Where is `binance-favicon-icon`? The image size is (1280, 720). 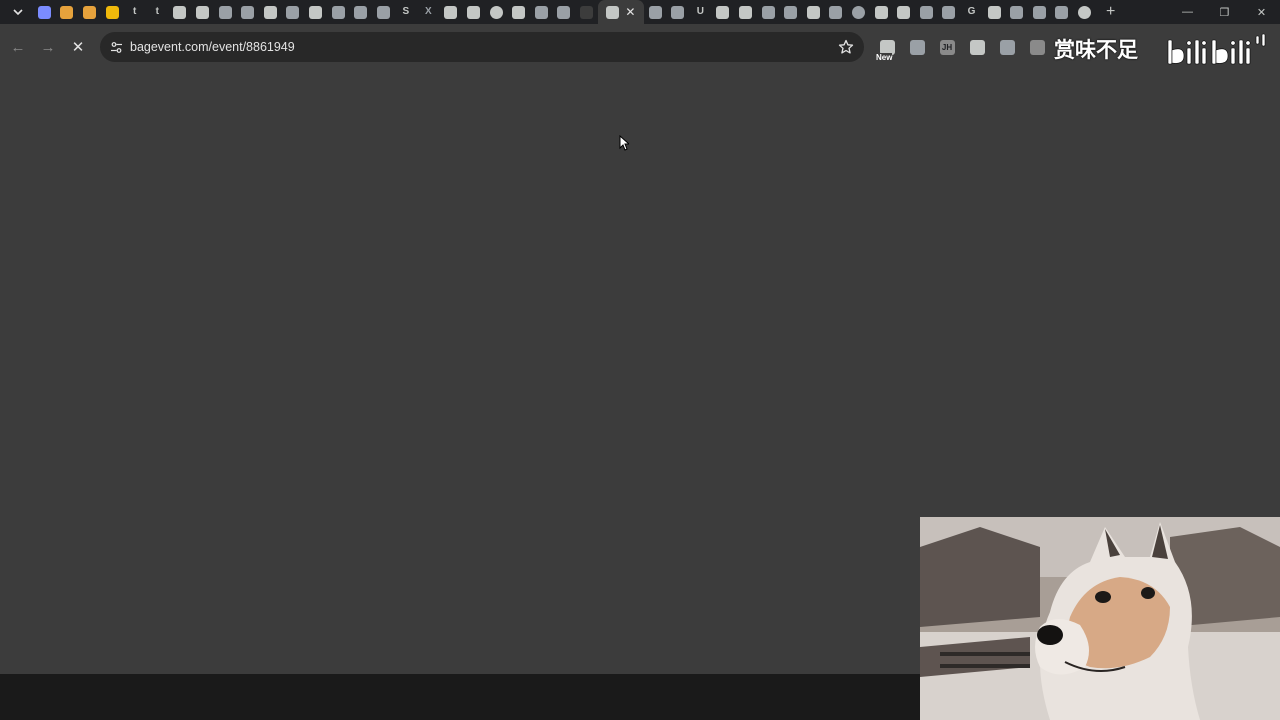 binance-favicon-icon is located at coordinates (112, 12).